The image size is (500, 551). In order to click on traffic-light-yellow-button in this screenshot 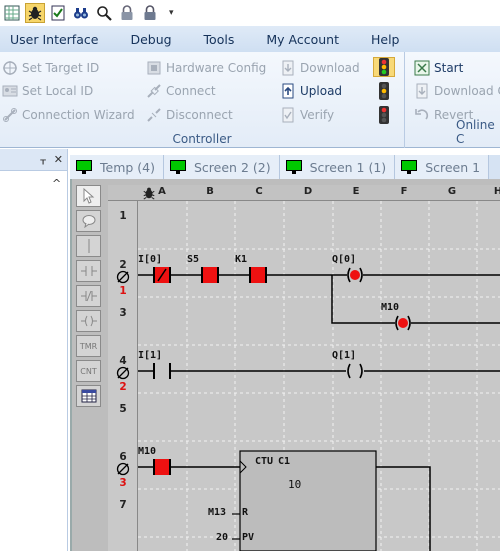, I will do `click(384, 91)`.